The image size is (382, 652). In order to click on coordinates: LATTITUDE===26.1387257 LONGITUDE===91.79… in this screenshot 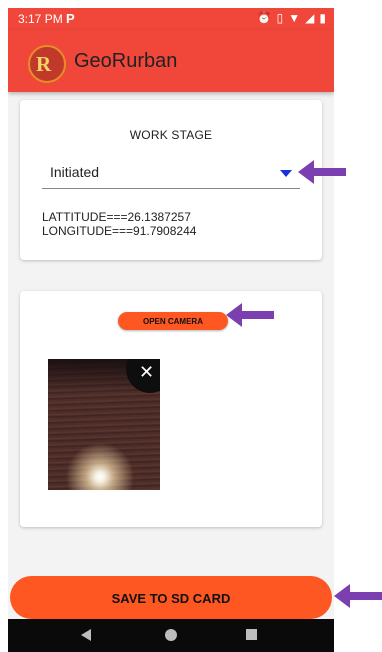, I will do `click(119, 224)`.